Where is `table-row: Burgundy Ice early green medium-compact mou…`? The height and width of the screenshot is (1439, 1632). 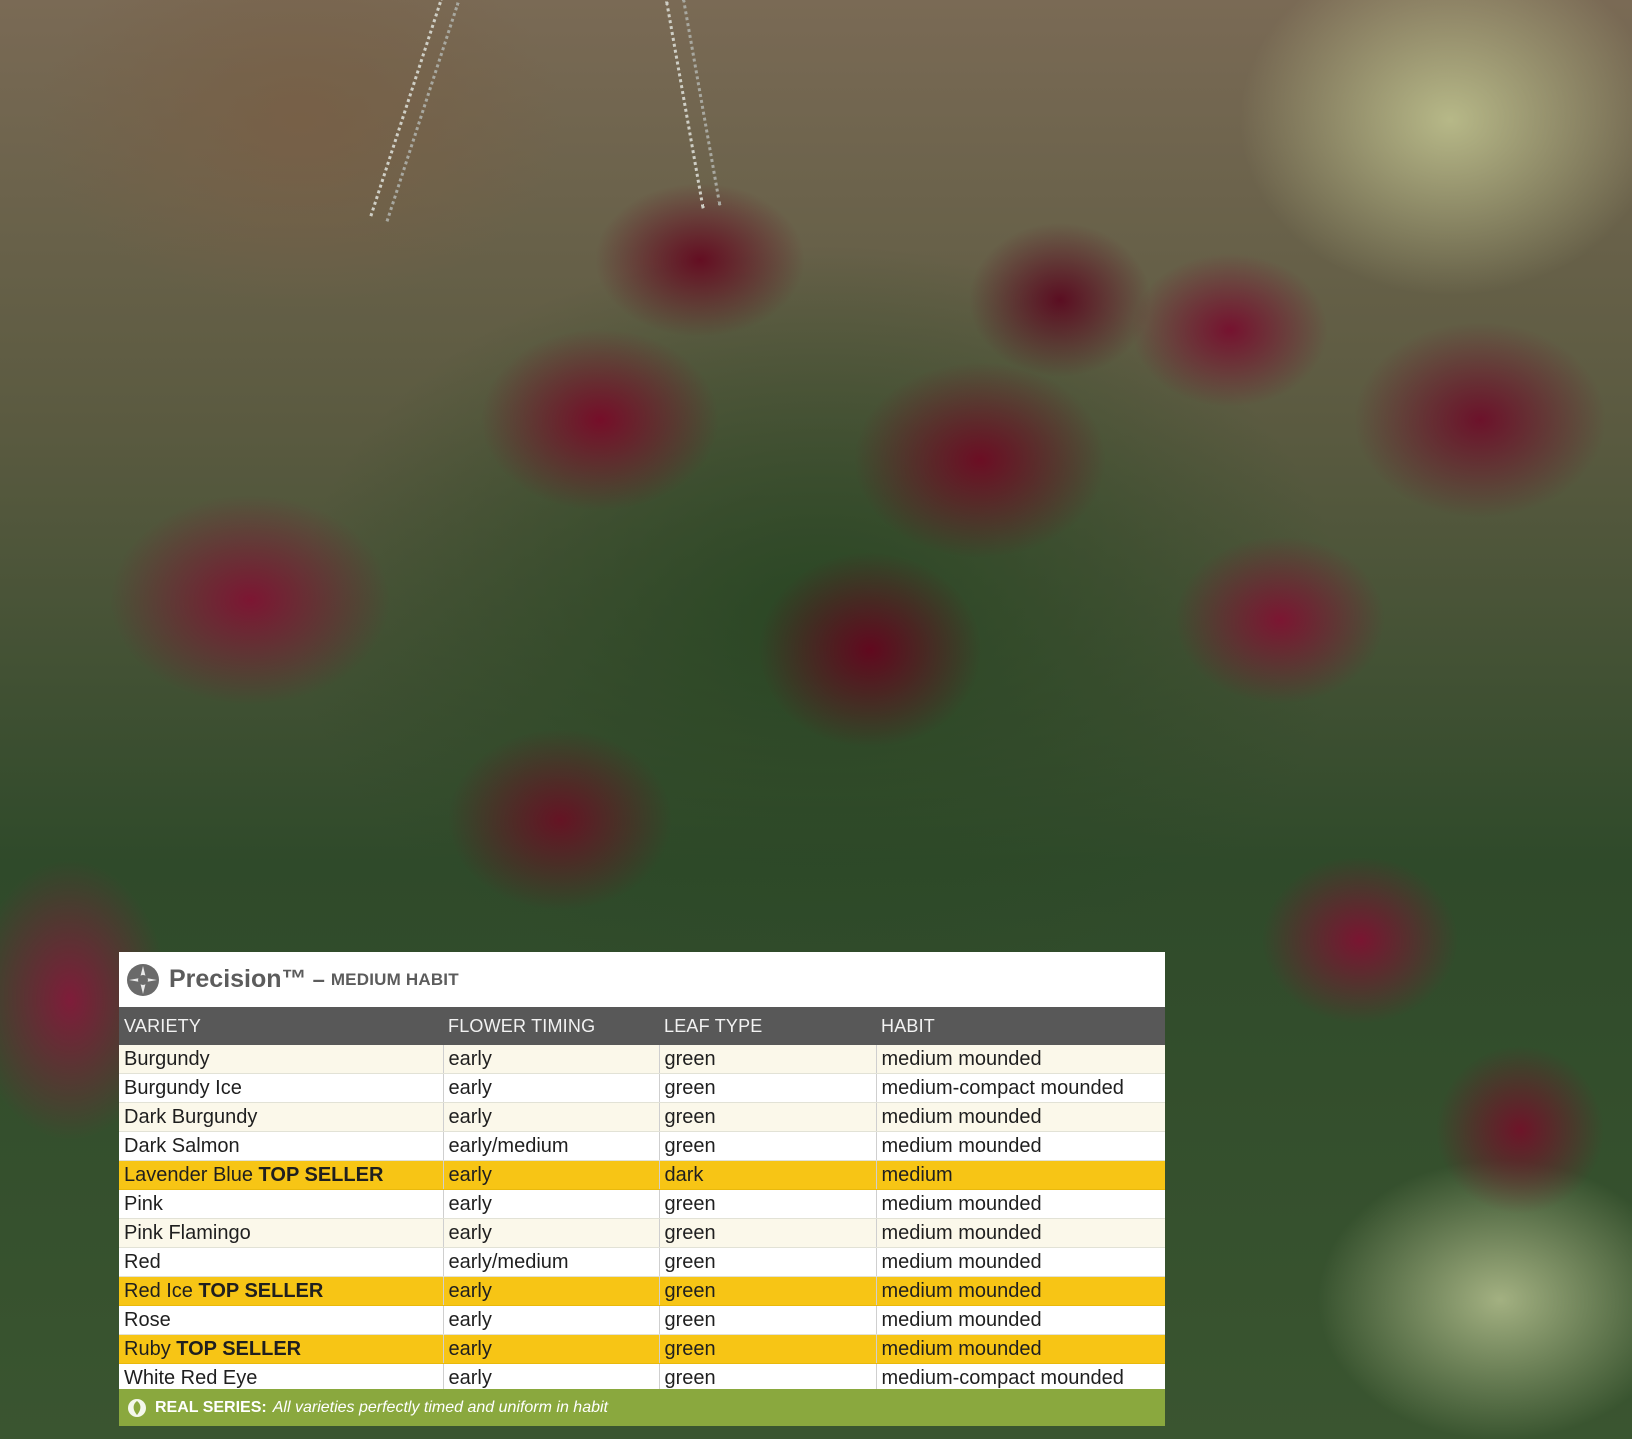
table-row: Burgundy Ice early green medium-compact mou… is located at coordinates (642, 1088).